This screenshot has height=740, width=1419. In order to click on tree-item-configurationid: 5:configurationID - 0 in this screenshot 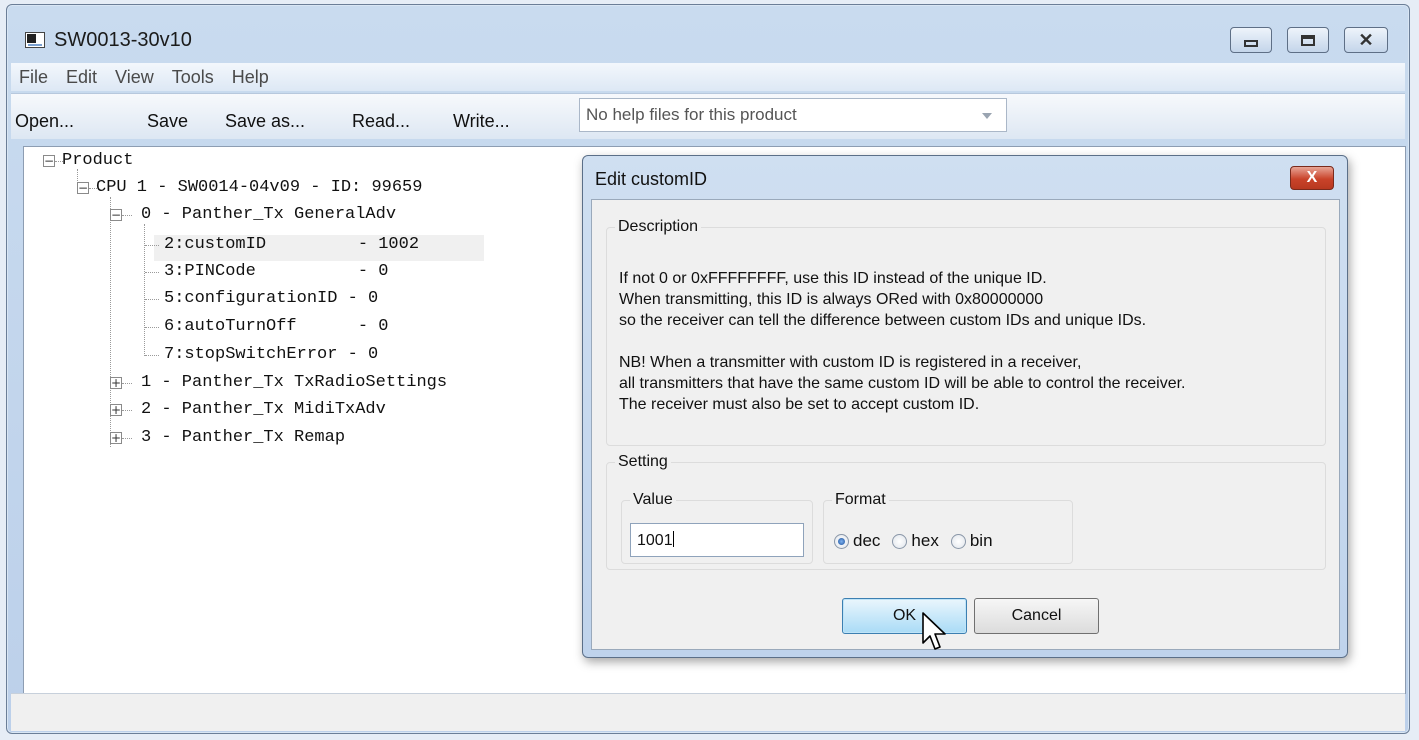, I will do `click(271, 298)`.